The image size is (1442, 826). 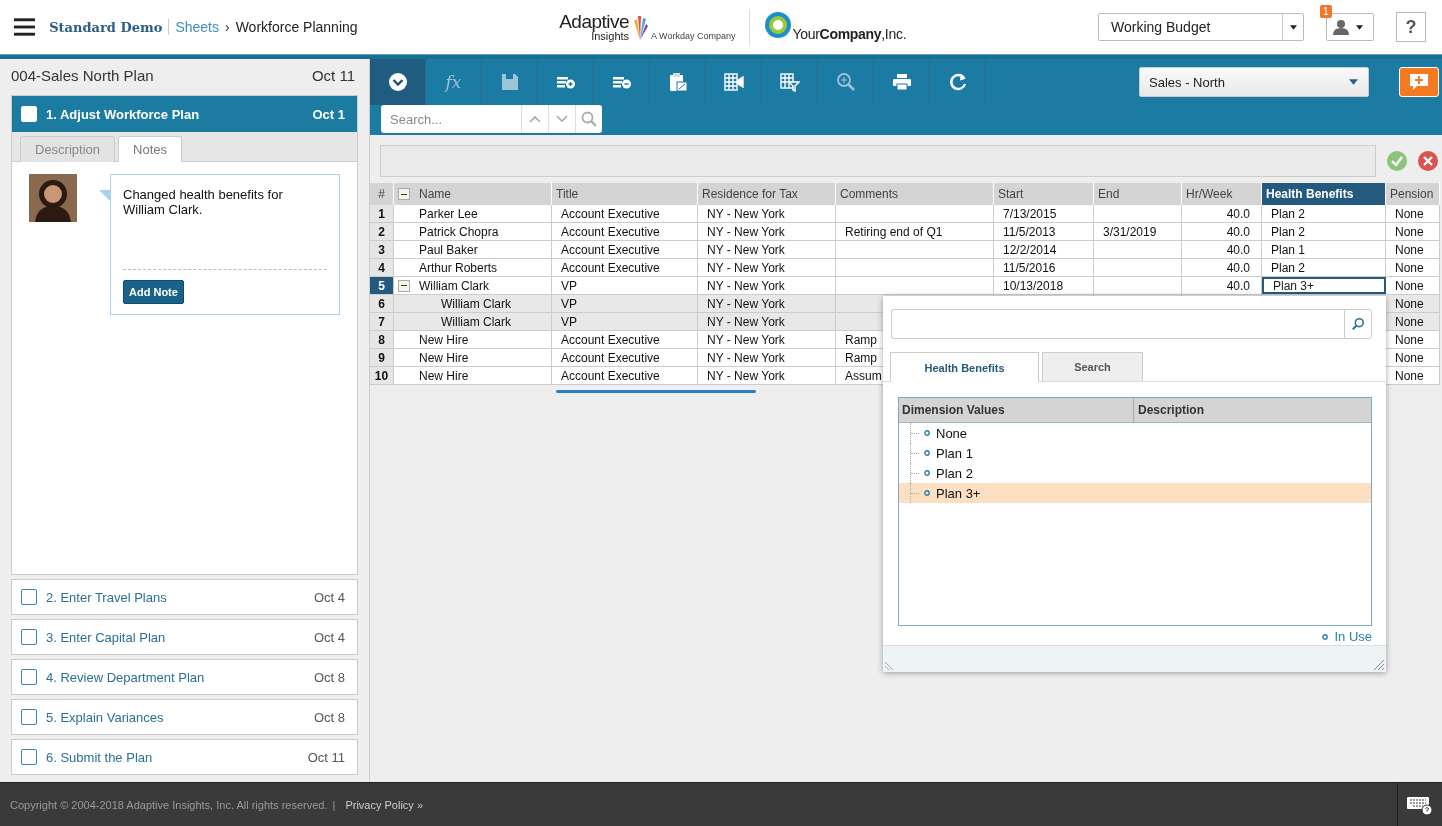 I want to click on name-cell: Paul Baker, so click(x=483, y=249).